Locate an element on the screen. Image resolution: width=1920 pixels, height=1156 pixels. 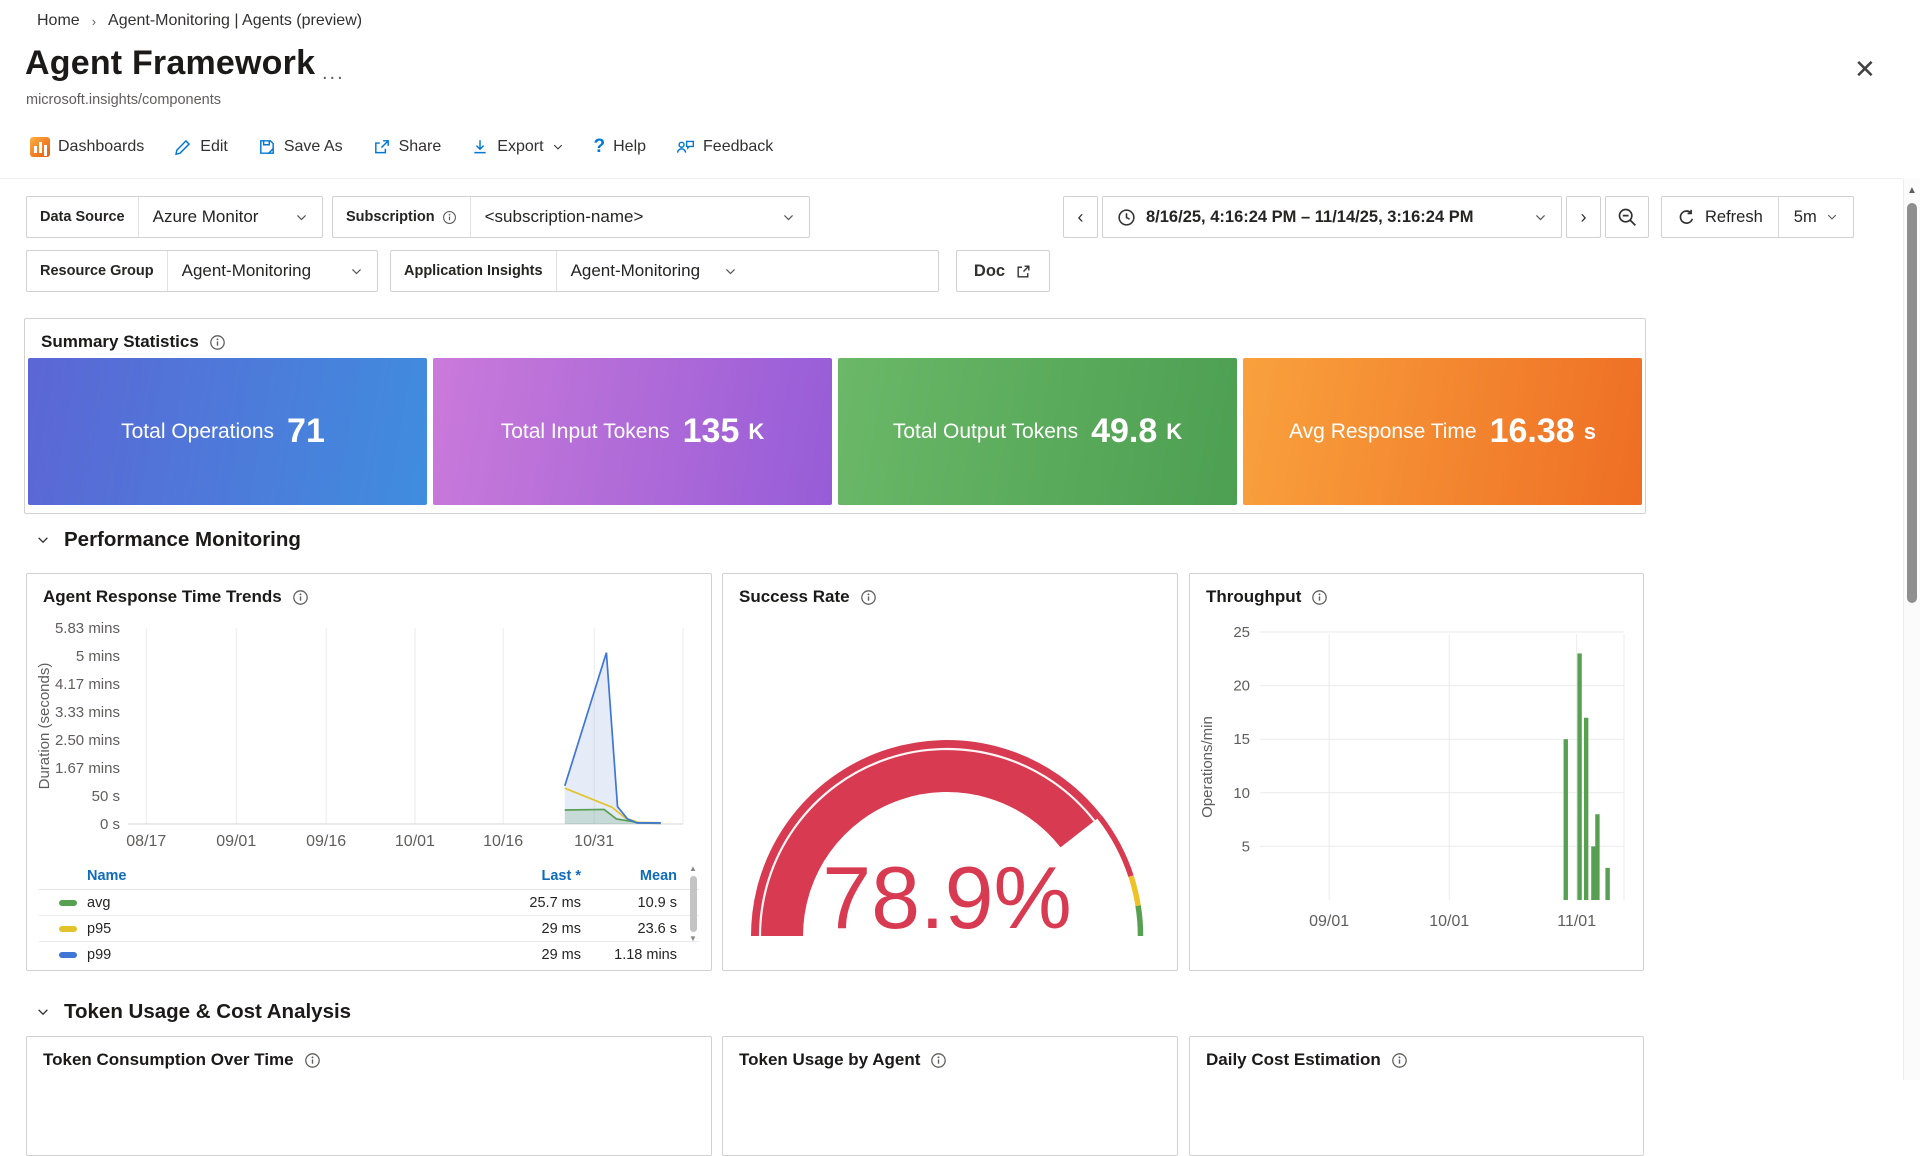
resource-group-dropdown: Agent-Monitoring is located at coordinates (272, 271).